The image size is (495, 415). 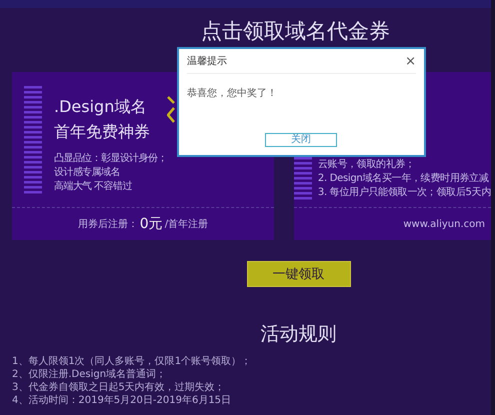 What do you see at coordinates (101, 107) in the screenshot?
I see `coupon-heading: .Design域名` at bounding box center [101, 107].